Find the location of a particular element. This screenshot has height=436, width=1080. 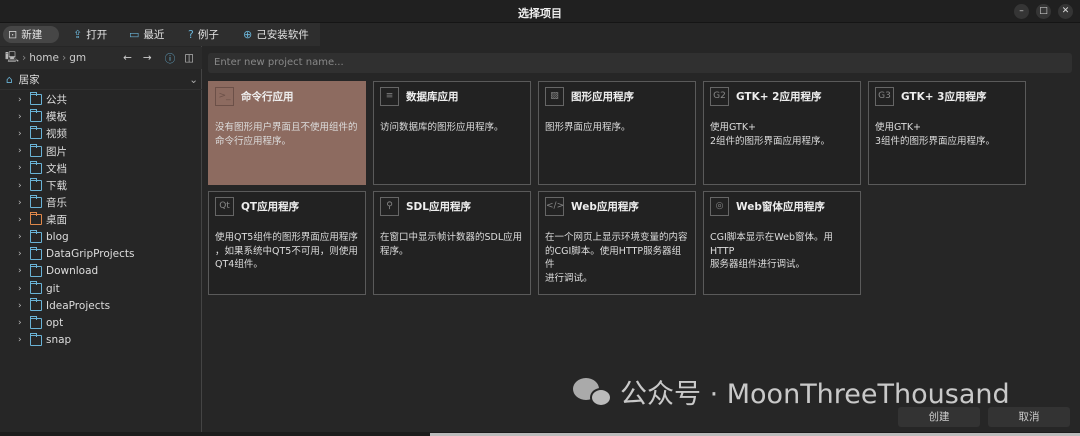

split-view-icon: ◫ is located at coordinates (189, 58).